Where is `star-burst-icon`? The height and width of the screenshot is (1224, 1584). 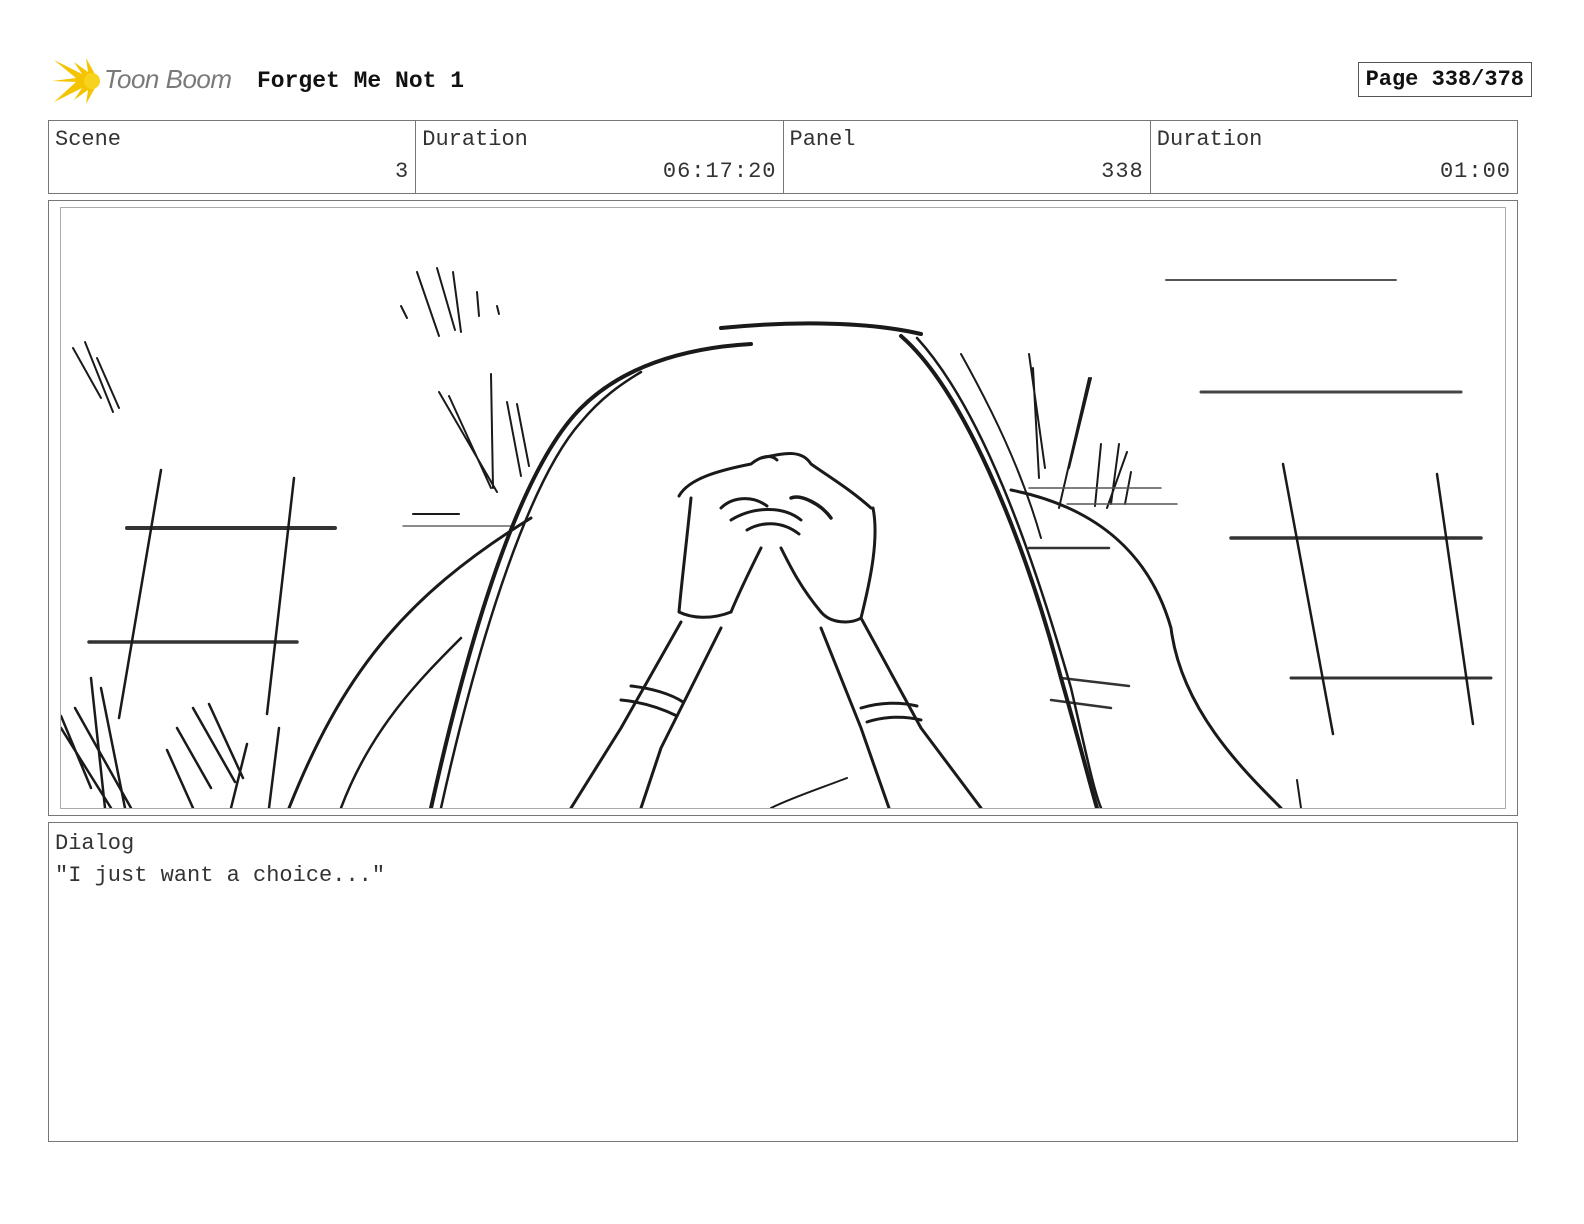
star-burst-icon is located at coordinates (76, 81).